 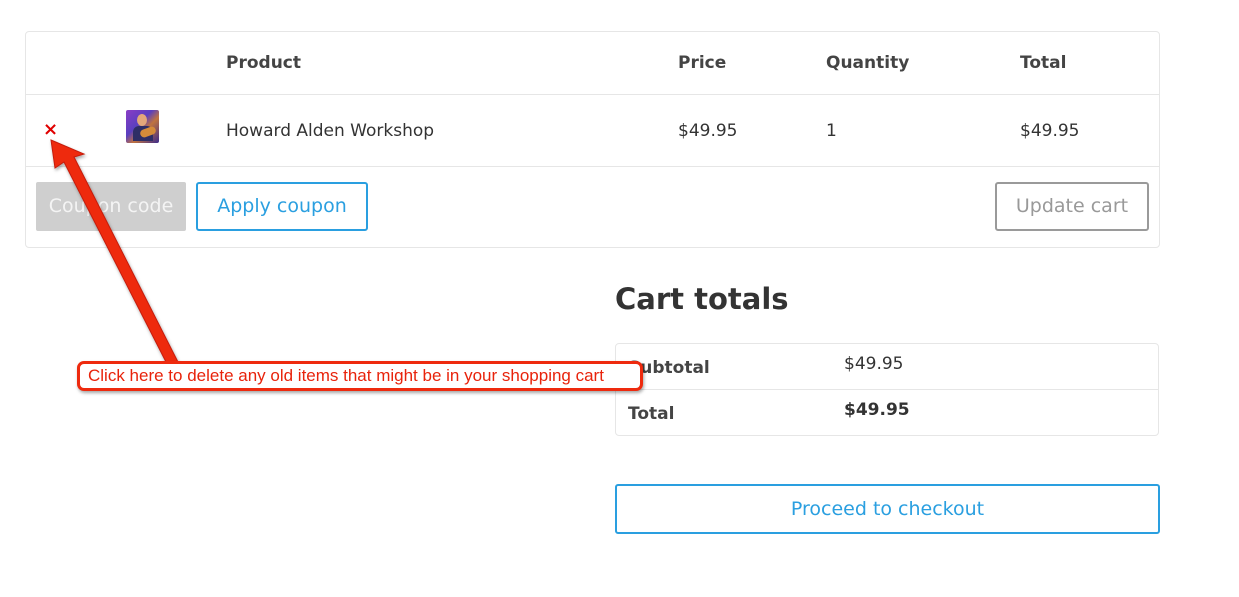 What do you see at coordinates (592, 131) in the screenshot?
I see `cart-item-row: × Howard Alden Workshop $49.95 1 $49.95` at bounding box center [592, 131].